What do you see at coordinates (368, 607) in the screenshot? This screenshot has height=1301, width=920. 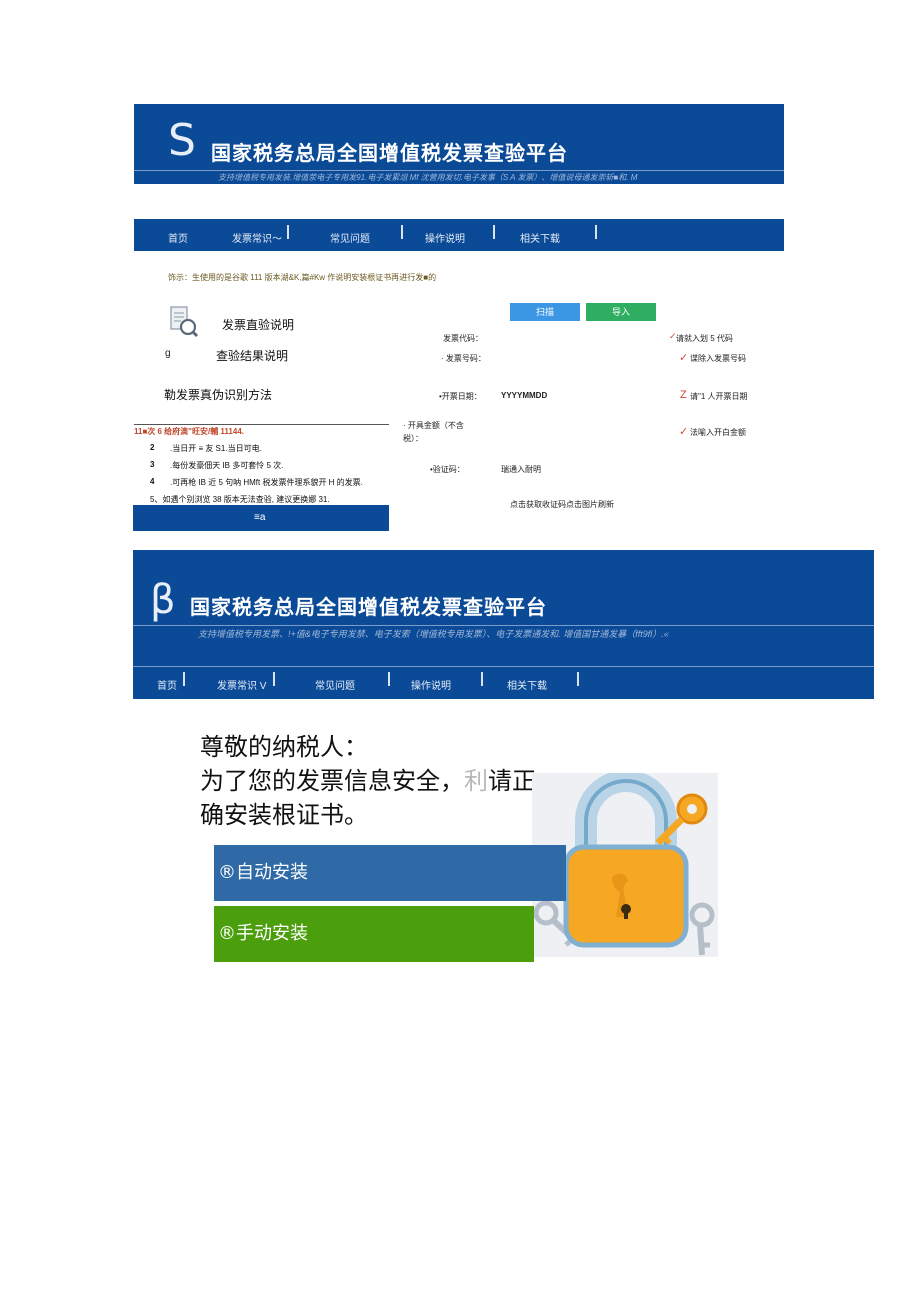 I see `second-title: 国家税务总局全国增值税发票查验平台` at bounding box center [368, 607].